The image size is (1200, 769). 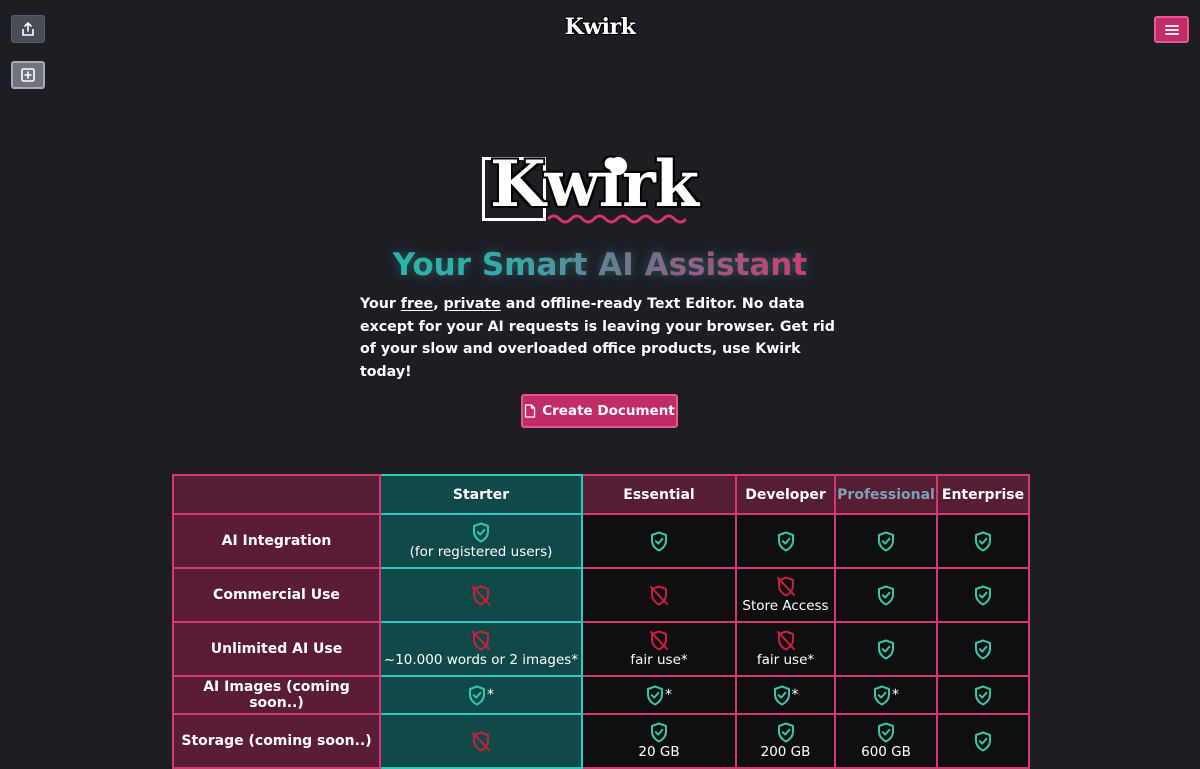 What do you see at coordinates (600, 27) in the screenshot?
I see `header-logo: Kwirk` at bounding box center [600, 27].